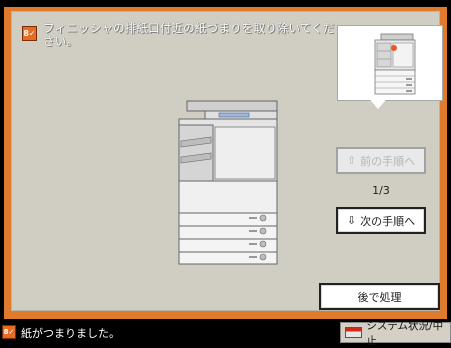 Image resolution: width=451 pixels, height=348 pixels. I want to click on previous-step-button: ⇧ 前の手順へ, so click(381, 160).